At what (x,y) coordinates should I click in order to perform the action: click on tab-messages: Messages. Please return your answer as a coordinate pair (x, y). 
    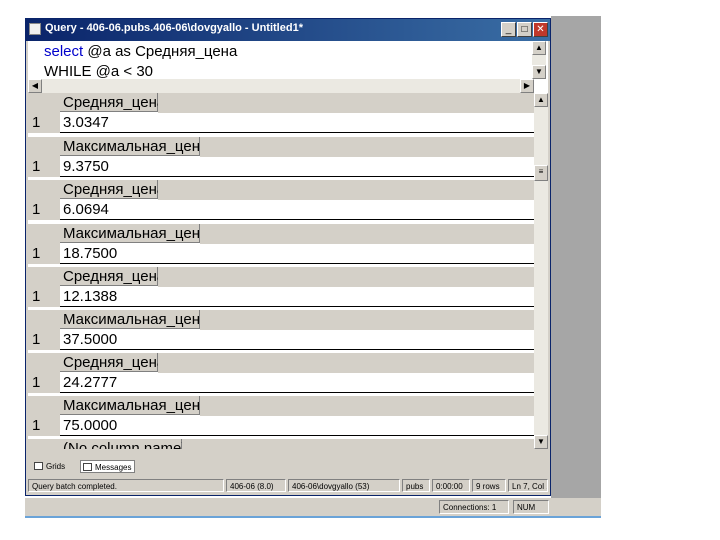
    Looking at the image, I should click on (108, 466).